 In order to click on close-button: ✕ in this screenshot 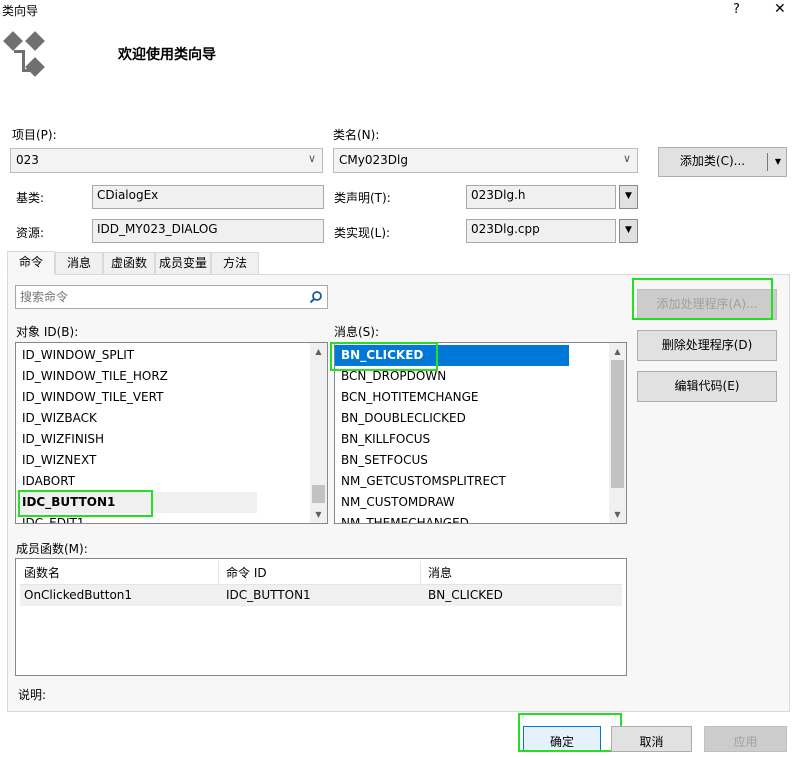, I will do `click(780, 9)`.